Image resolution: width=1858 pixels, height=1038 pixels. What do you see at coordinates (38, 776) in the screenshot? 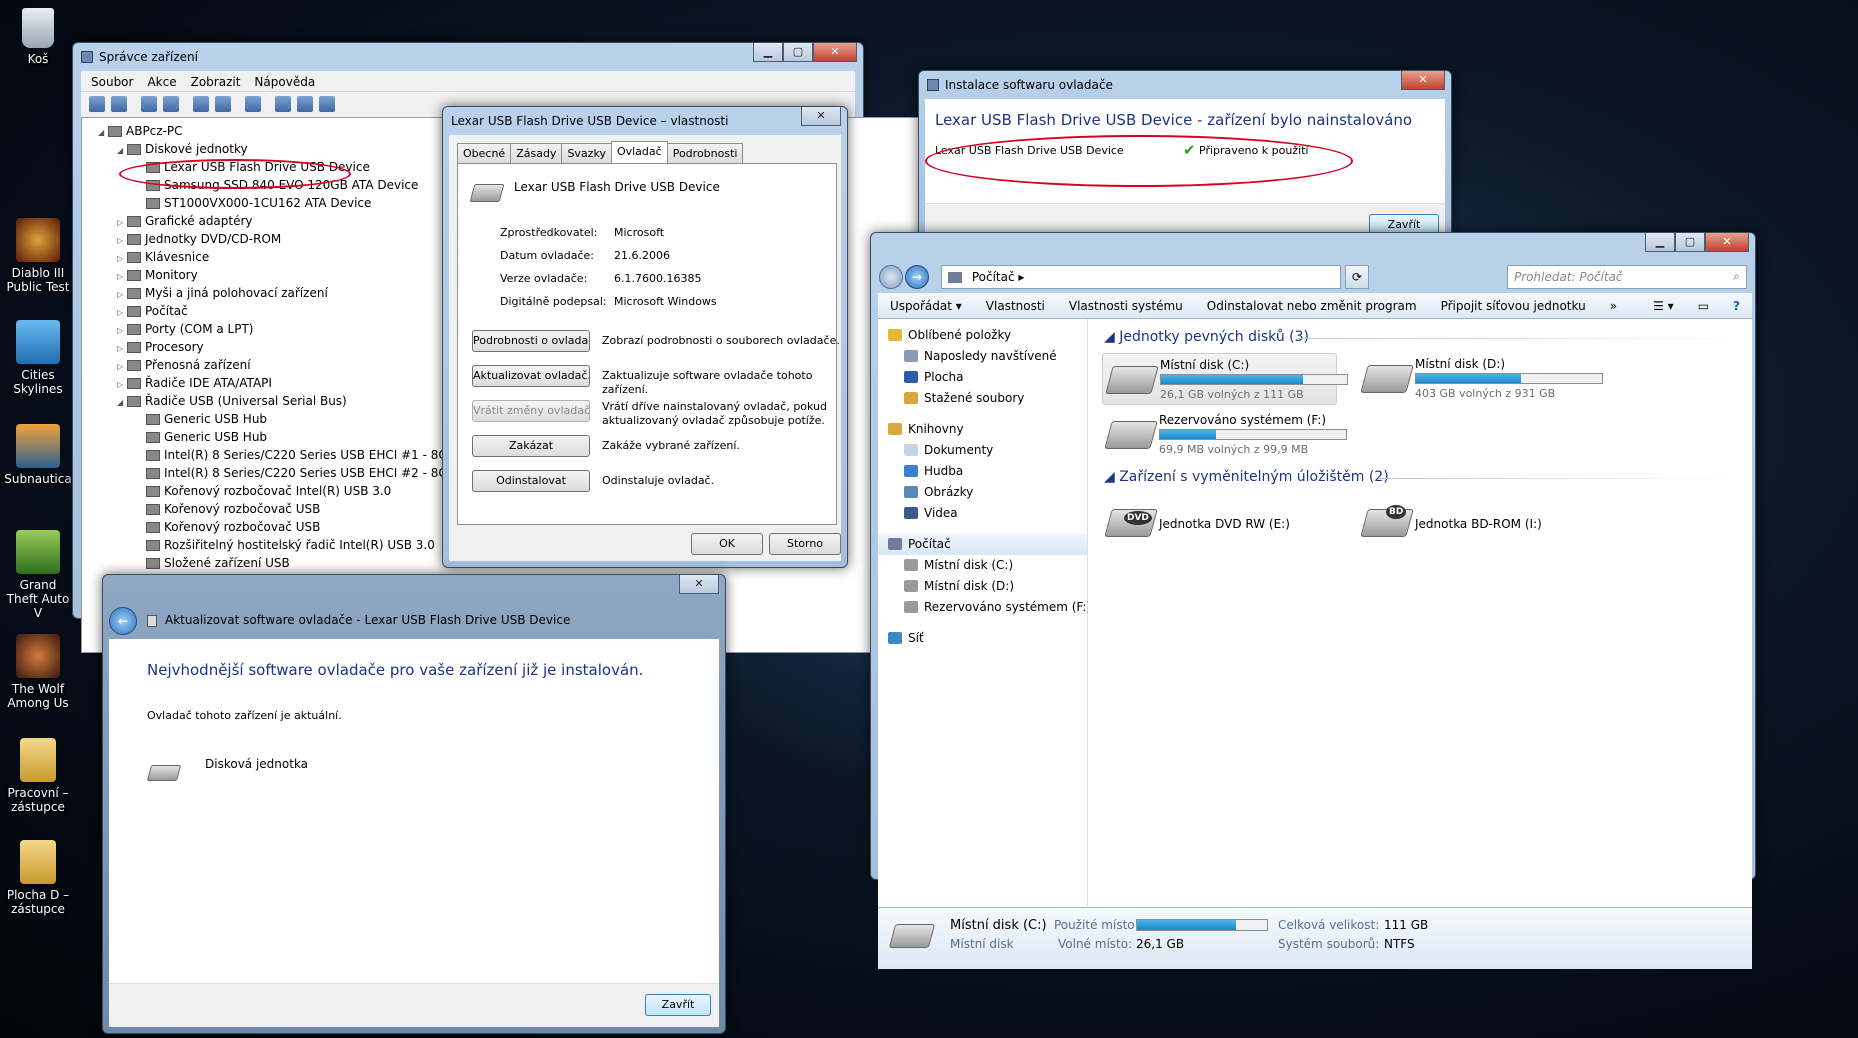
I see `desktop-icon-pracovni: Pracovní – zástupce` at bounding box center [38, 776].